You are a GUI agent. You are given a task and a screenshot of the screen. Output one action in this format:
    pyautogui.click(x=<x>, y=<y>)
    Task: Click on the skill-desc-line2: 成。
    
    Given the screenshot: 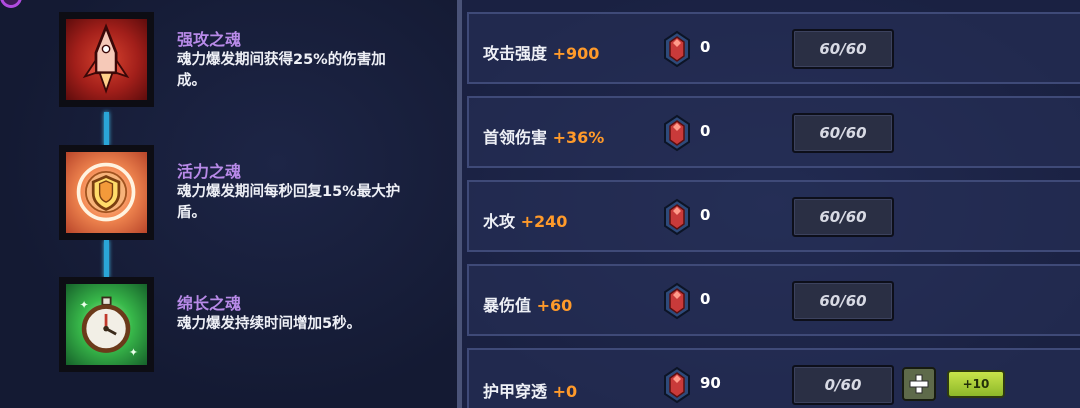 What is the action you would take?
    pyautogui.click(x=191, y=81)
    